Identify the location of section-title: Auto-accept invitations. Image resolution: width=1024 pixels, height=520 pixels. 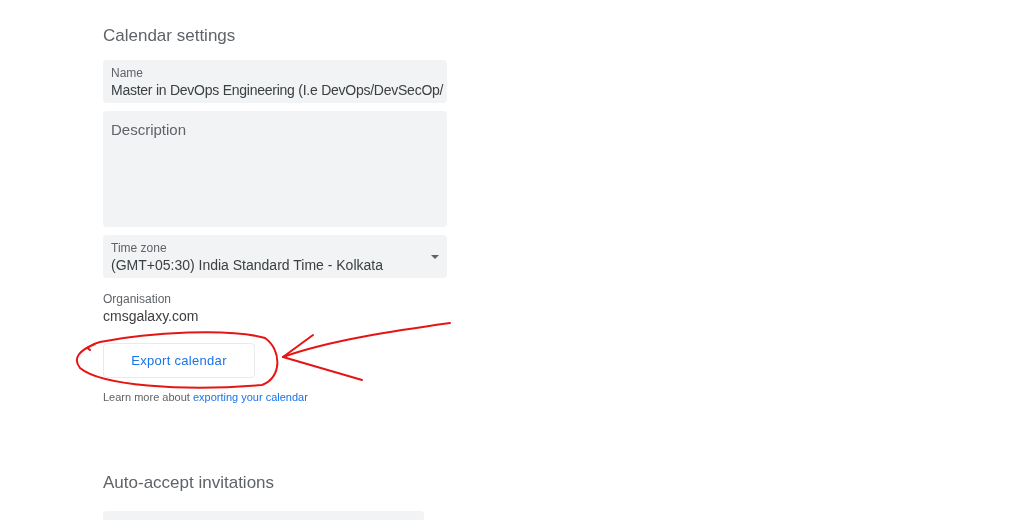
(189, 483).